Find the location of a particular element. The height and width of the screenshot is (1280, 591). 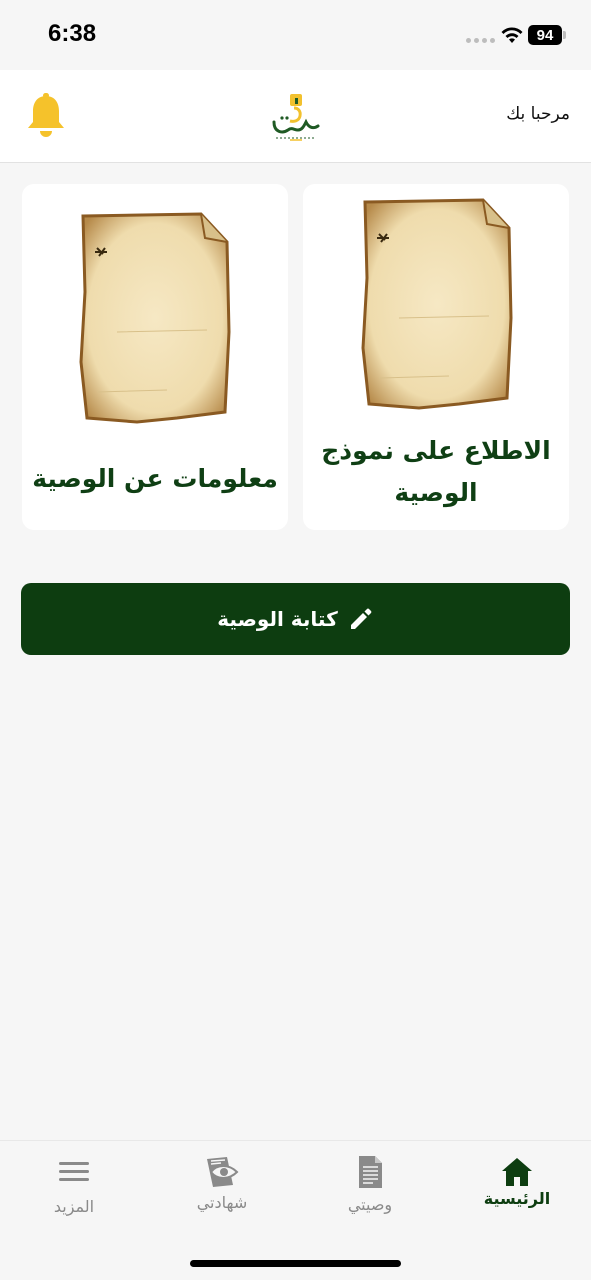

tab-more: المزيد is located at coordinates (74, 1191).